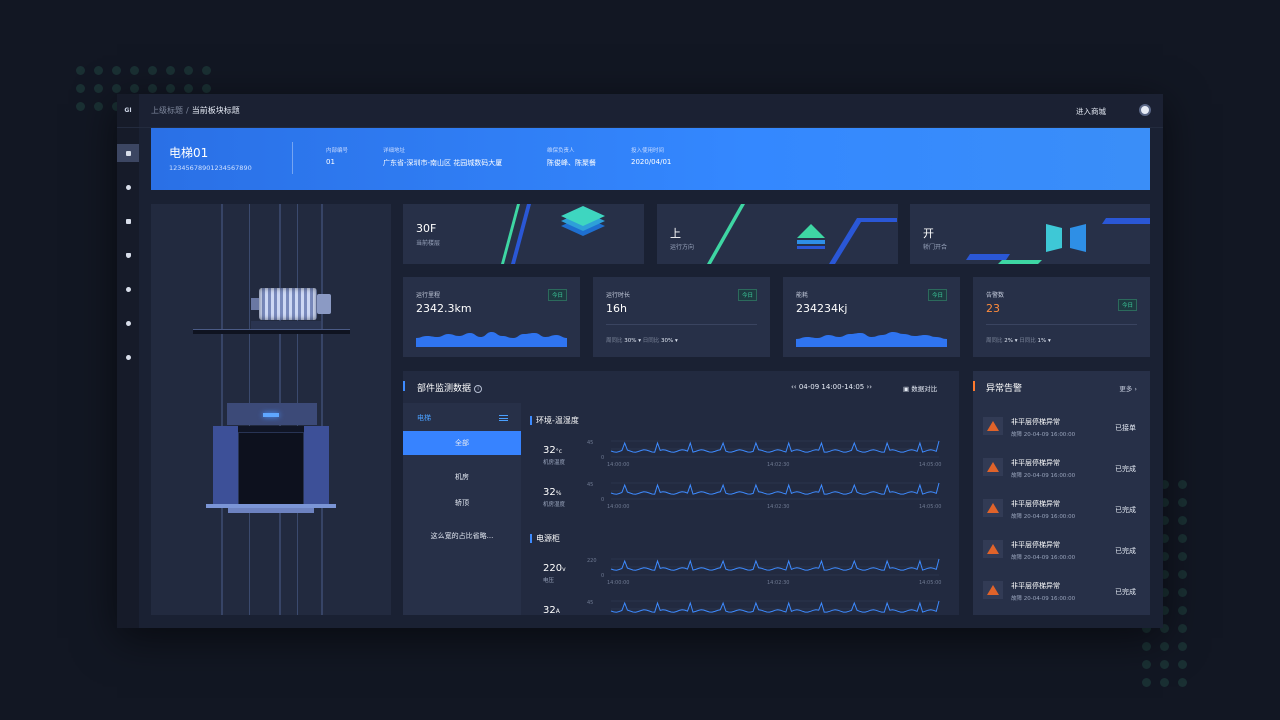 The height and width of the screenshot is (720, 1280). Describe the element at coordinates (128, 357) in the screenshot. I see `nav-settings-icon` at that location.